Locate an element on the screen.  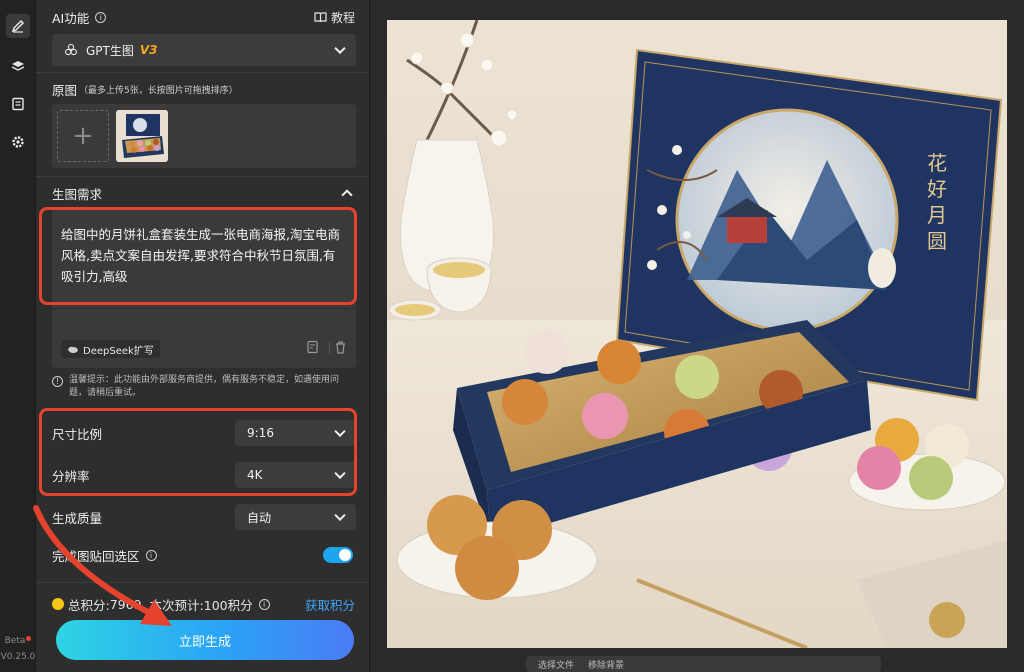
panel-title: AI功能 is located at coordinates (71, 18).